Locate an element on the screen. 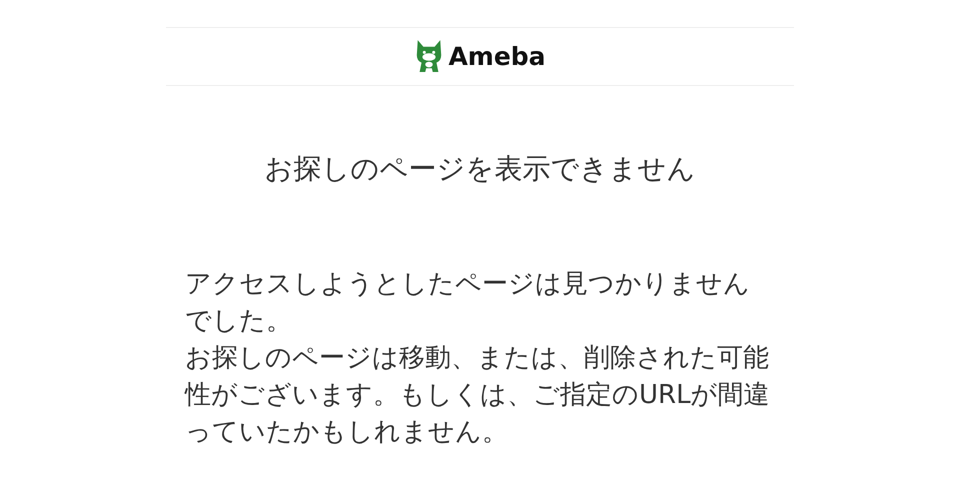 The image size is (960, 503). message-paragraph: お探しのページは移動、または、削除された可能性がございます。もしくは、ご指定のURLが間違っていたかもしれません。 is located at coordinates (478, 395).